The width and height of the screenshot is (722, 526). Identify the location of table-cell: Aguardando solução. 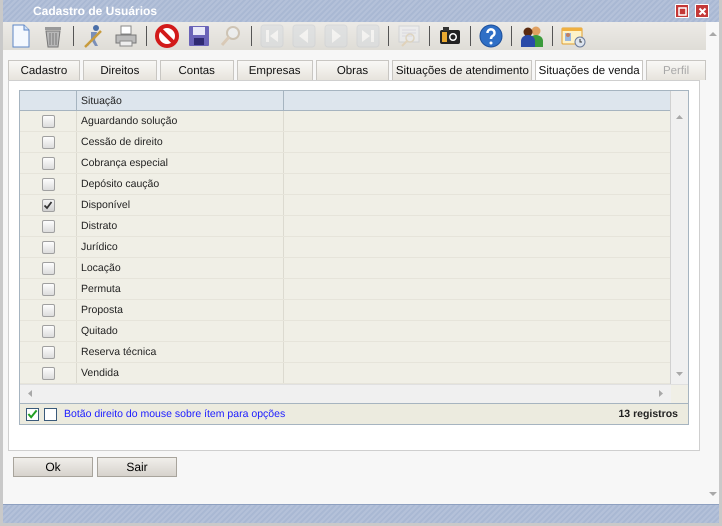
(180, 121).